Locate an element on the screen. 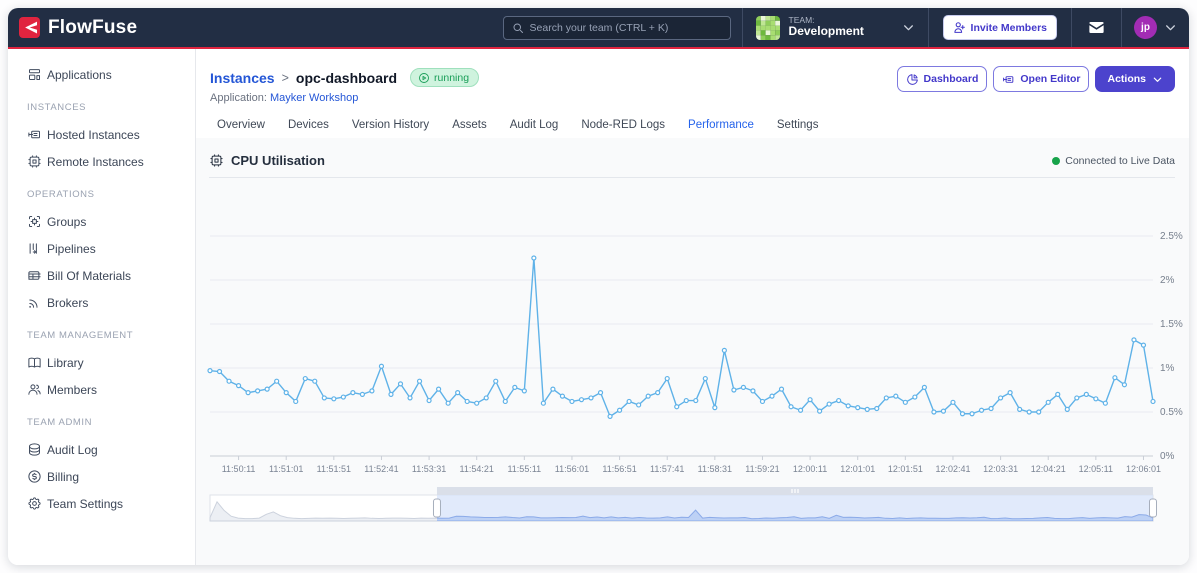  live-status-dot is located at coordinates (1056, 160).